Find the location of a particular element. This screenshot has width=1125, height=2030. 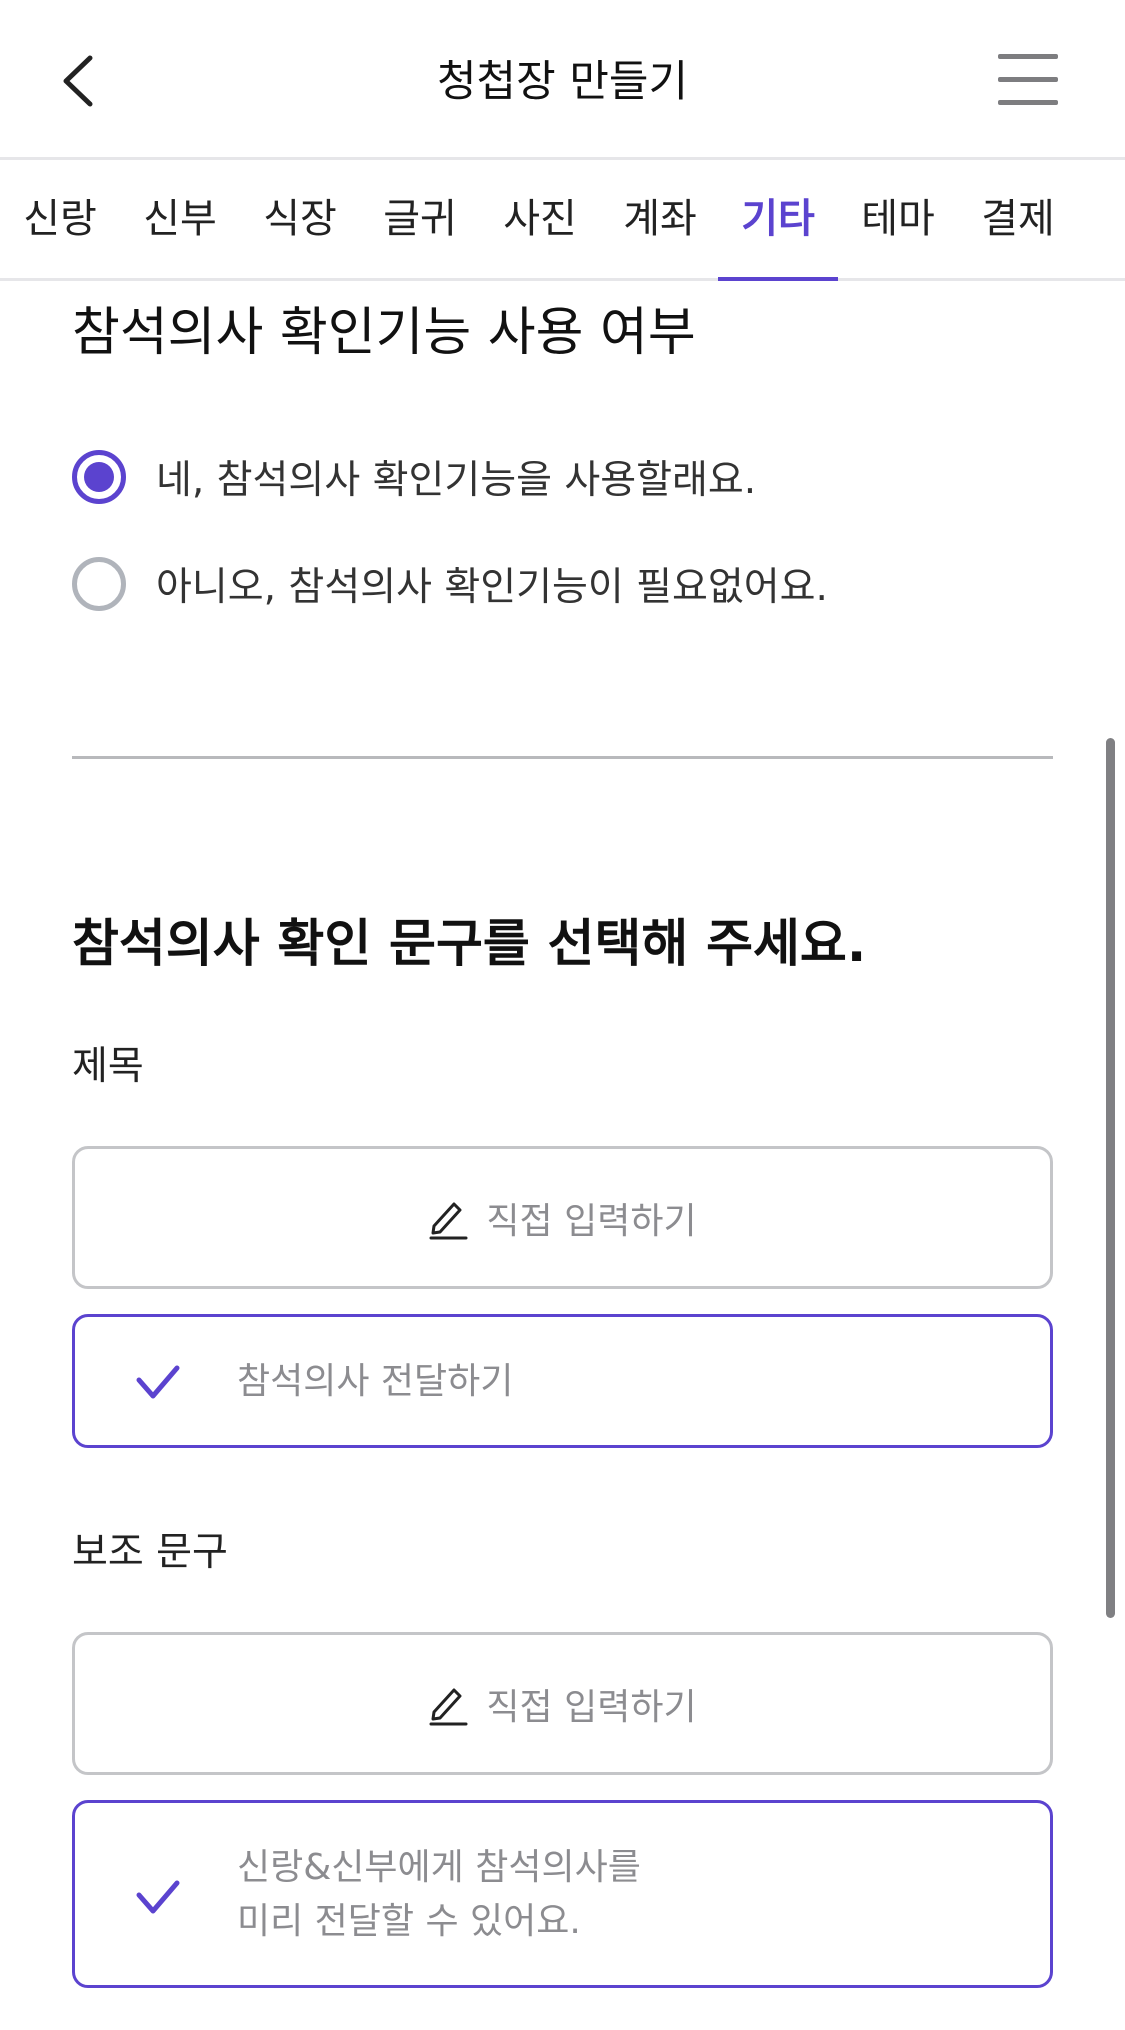

page-title: 청첩장 만들기 is located at coordinates (562, 82).